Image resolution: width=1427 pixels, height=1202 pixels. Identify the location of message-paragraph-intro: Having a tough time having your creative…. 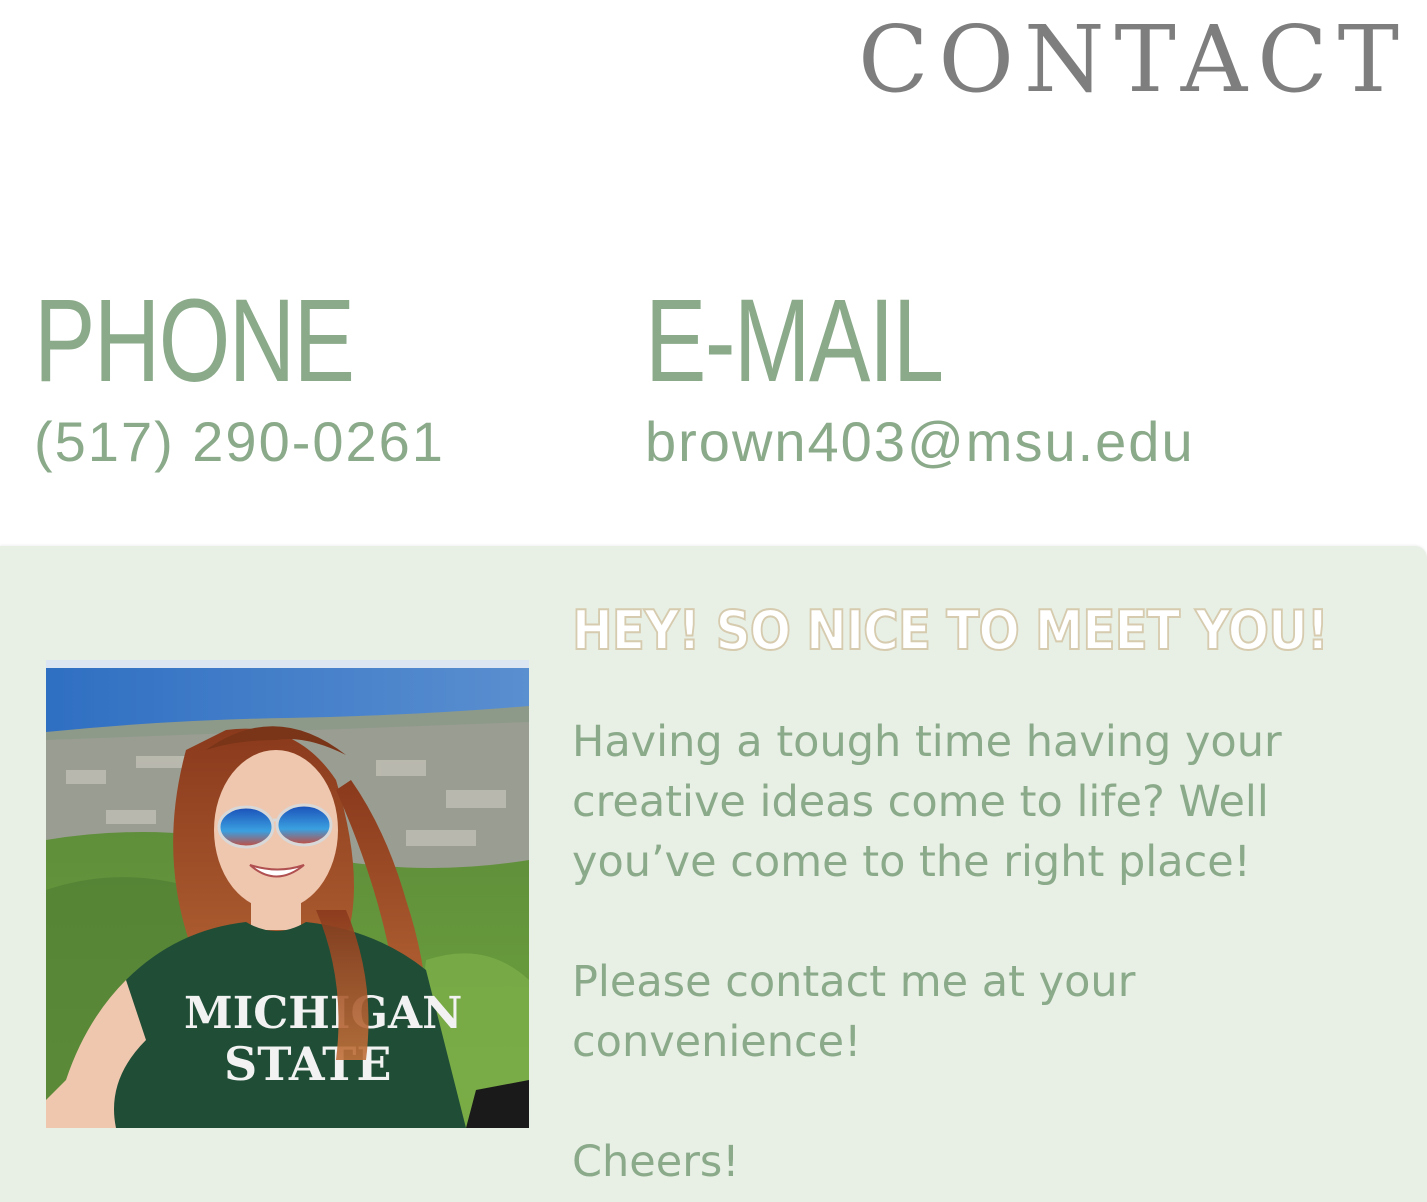
(927, 802).